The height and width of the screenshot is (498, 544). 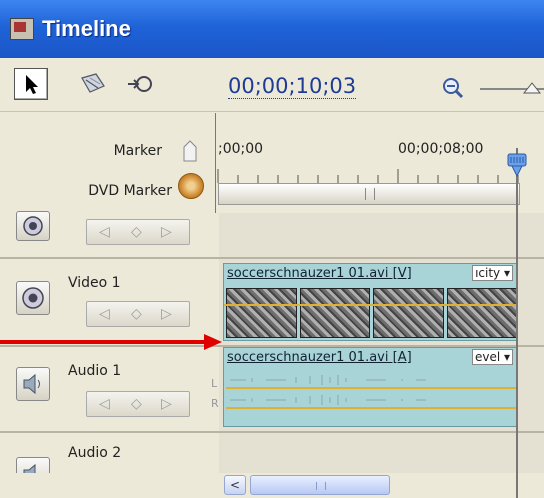 What do you see at coordinates (109, 389) in the screenshot?
I see `track-header: Audio 1 ◁ ◇ ▷` at bounding box center [109, 389].